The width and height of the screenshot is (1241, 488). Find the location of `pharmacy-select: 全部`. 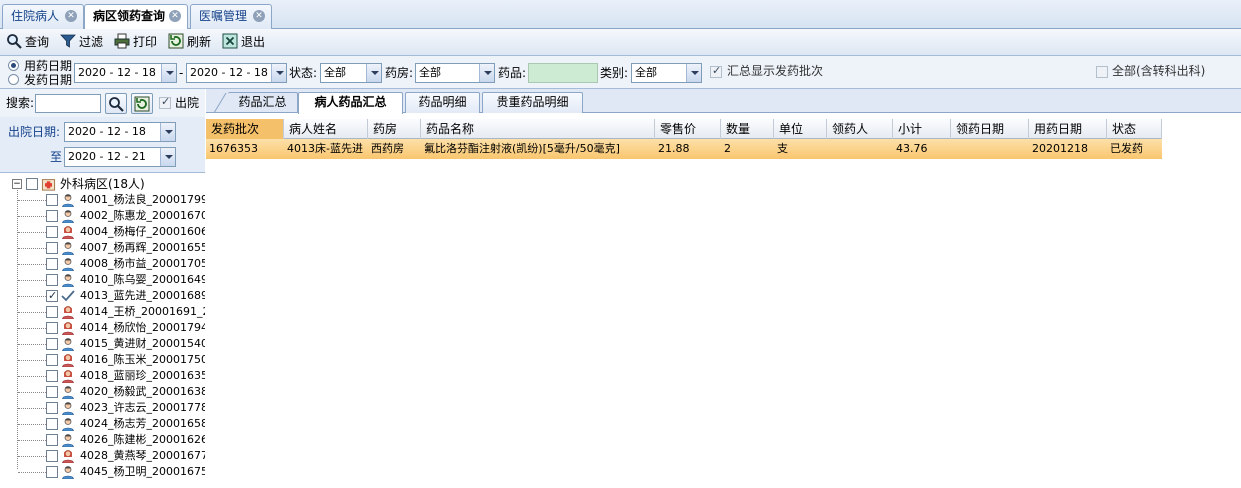

pharmacy-select: 全部 is located at coordinates (455, 73).